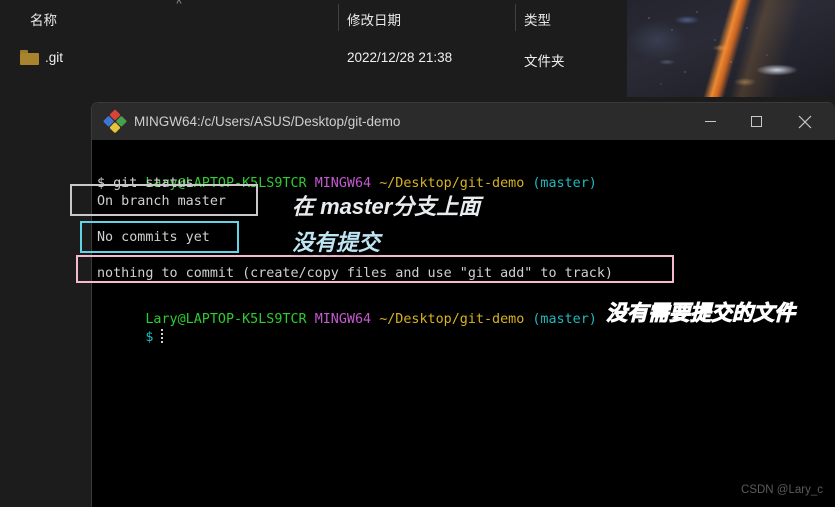 The image size is (835, 507). I want to click on maximize-button, so click(756, 121).